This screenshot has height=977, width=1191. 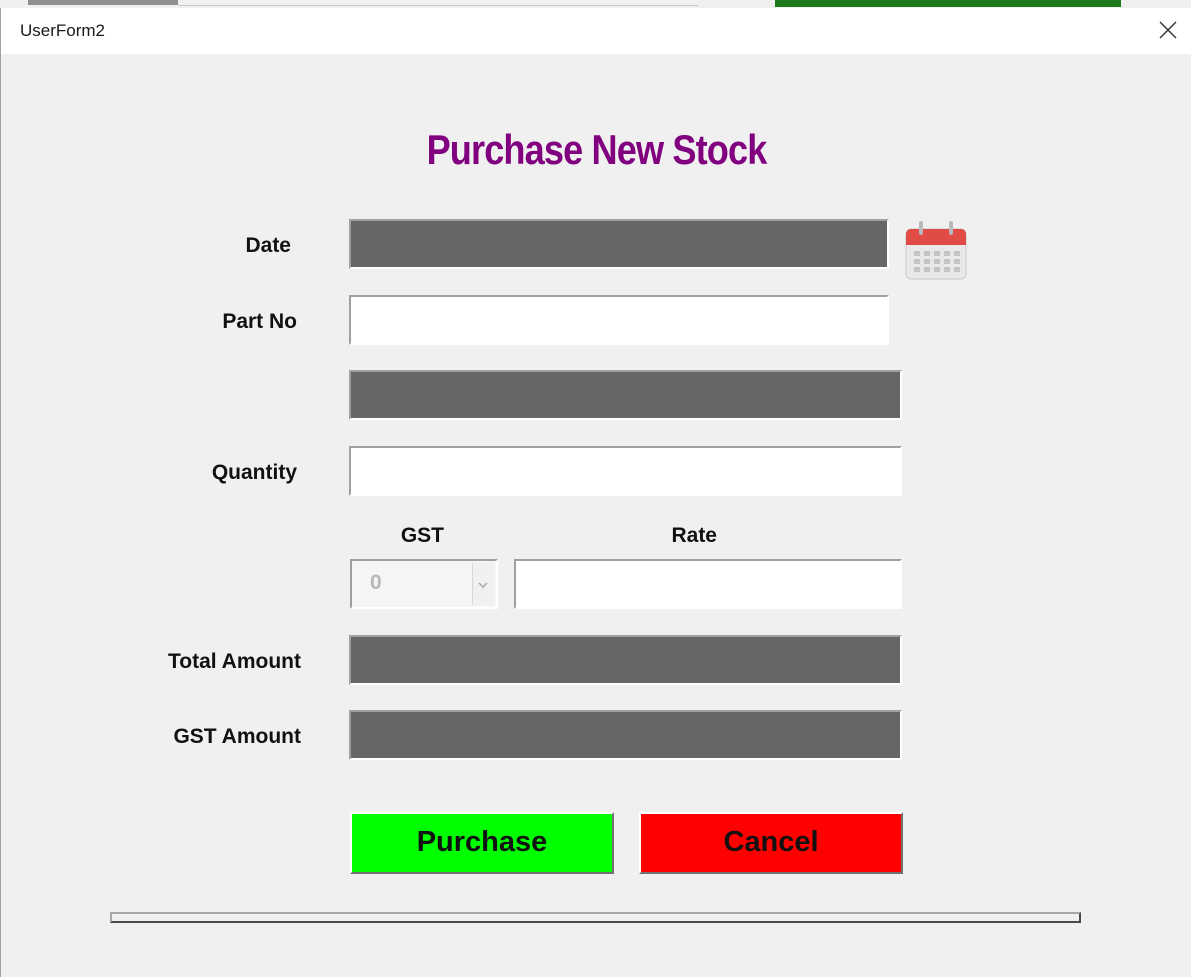 What do you see at coordinates (424, 584) in the screenshot?
I see `gst-dropdown: 0` at bounding box center [424, 584].